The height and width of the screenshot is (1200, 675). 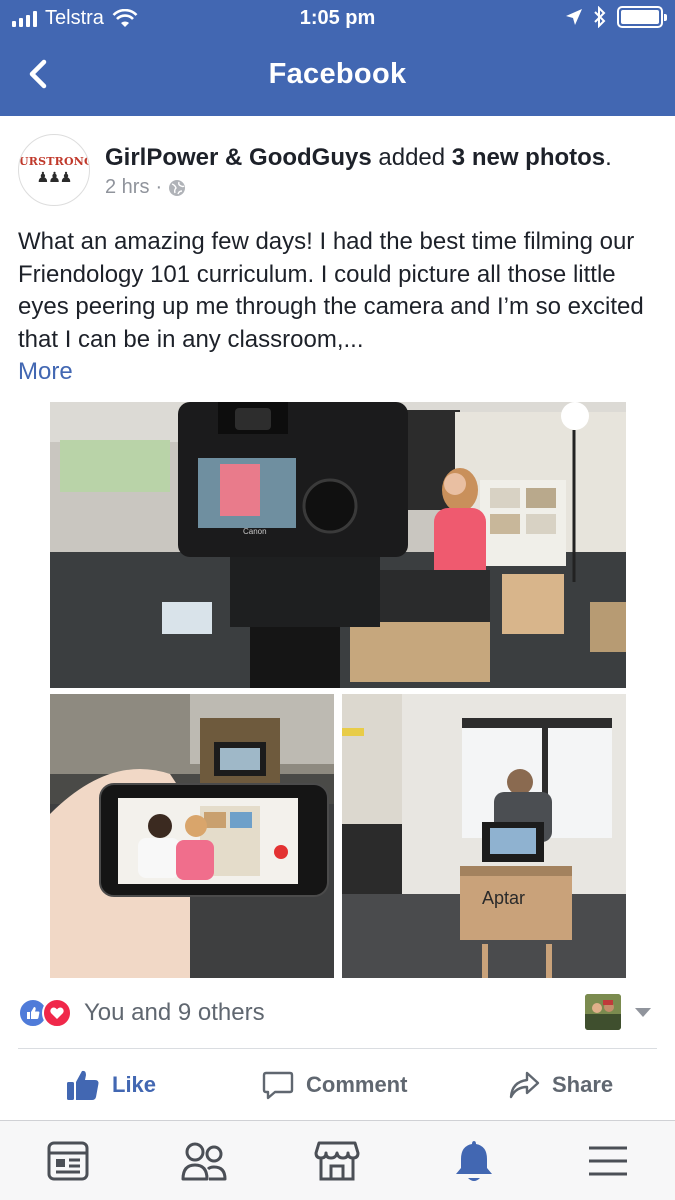 I want to click on page-avatar: URSTRONG ♟♟♟, so click(x=54, y=170).